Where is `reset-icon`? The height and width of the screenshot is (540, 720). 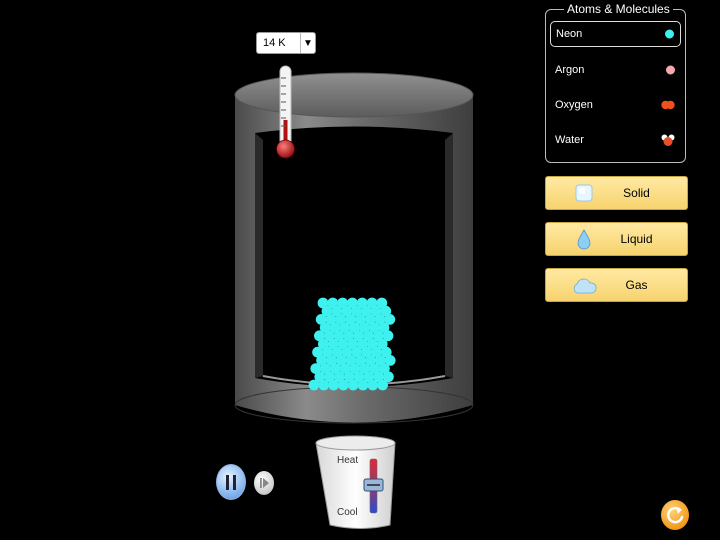
reset-icon is located at coordinates (675, 515).